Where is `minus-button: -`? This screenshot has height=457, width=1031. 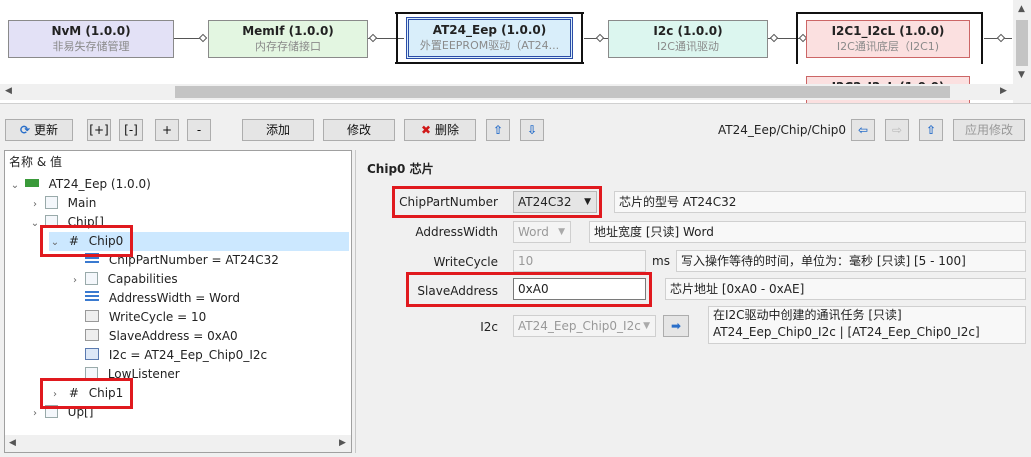 minus-button: - is located at coordinates (199, 130).